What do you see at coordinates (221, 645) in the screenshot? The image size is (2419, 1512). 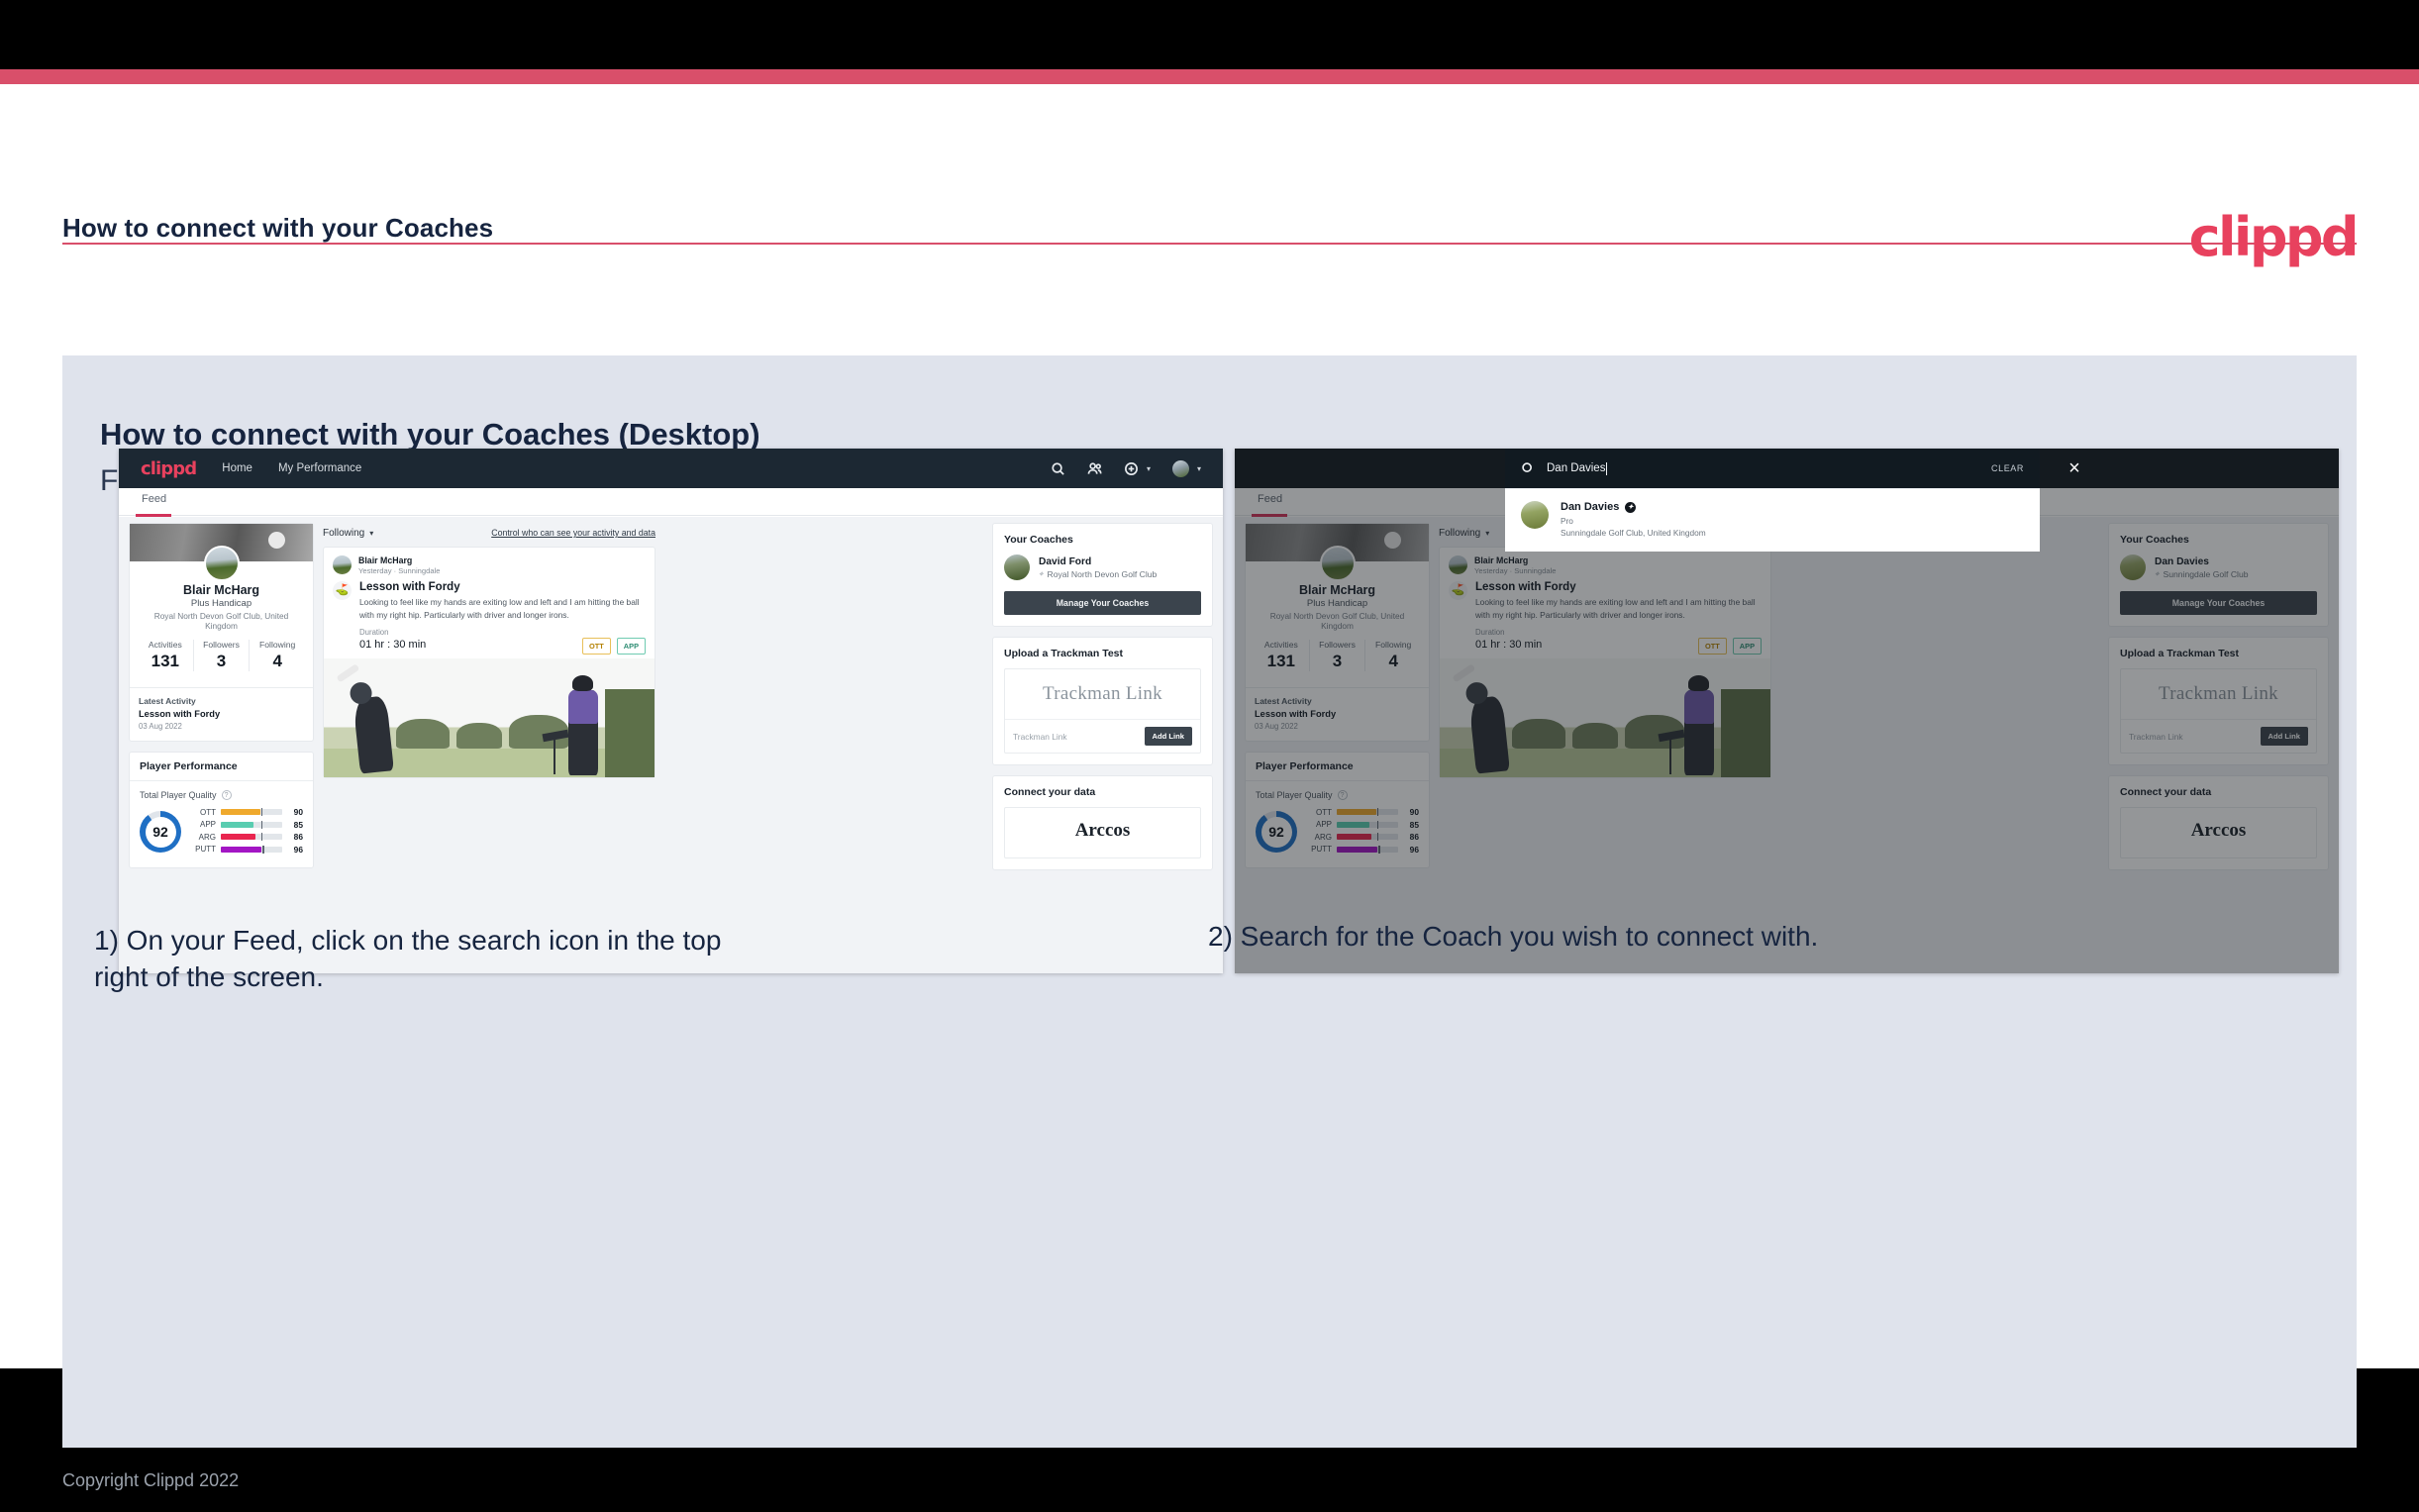 I see `stat-label: Followers` at bounding box center [221, 645].